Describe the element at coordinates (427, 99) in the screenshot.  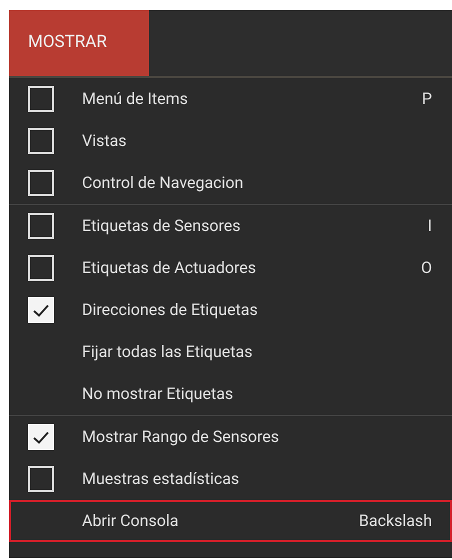
I see `shortcut-label: P` at that location.